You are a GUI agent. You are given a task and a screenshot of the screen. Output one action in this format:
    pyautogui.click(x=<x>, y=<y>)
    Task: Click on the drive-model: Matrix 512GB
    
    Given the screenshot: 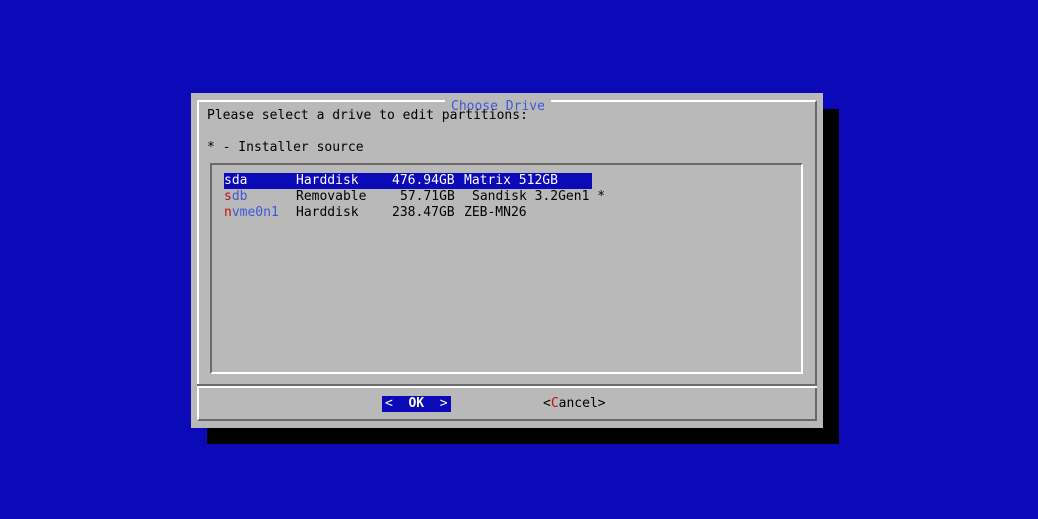 What is the action you would take?
    pyautogui.click(x=511, y=180)
    